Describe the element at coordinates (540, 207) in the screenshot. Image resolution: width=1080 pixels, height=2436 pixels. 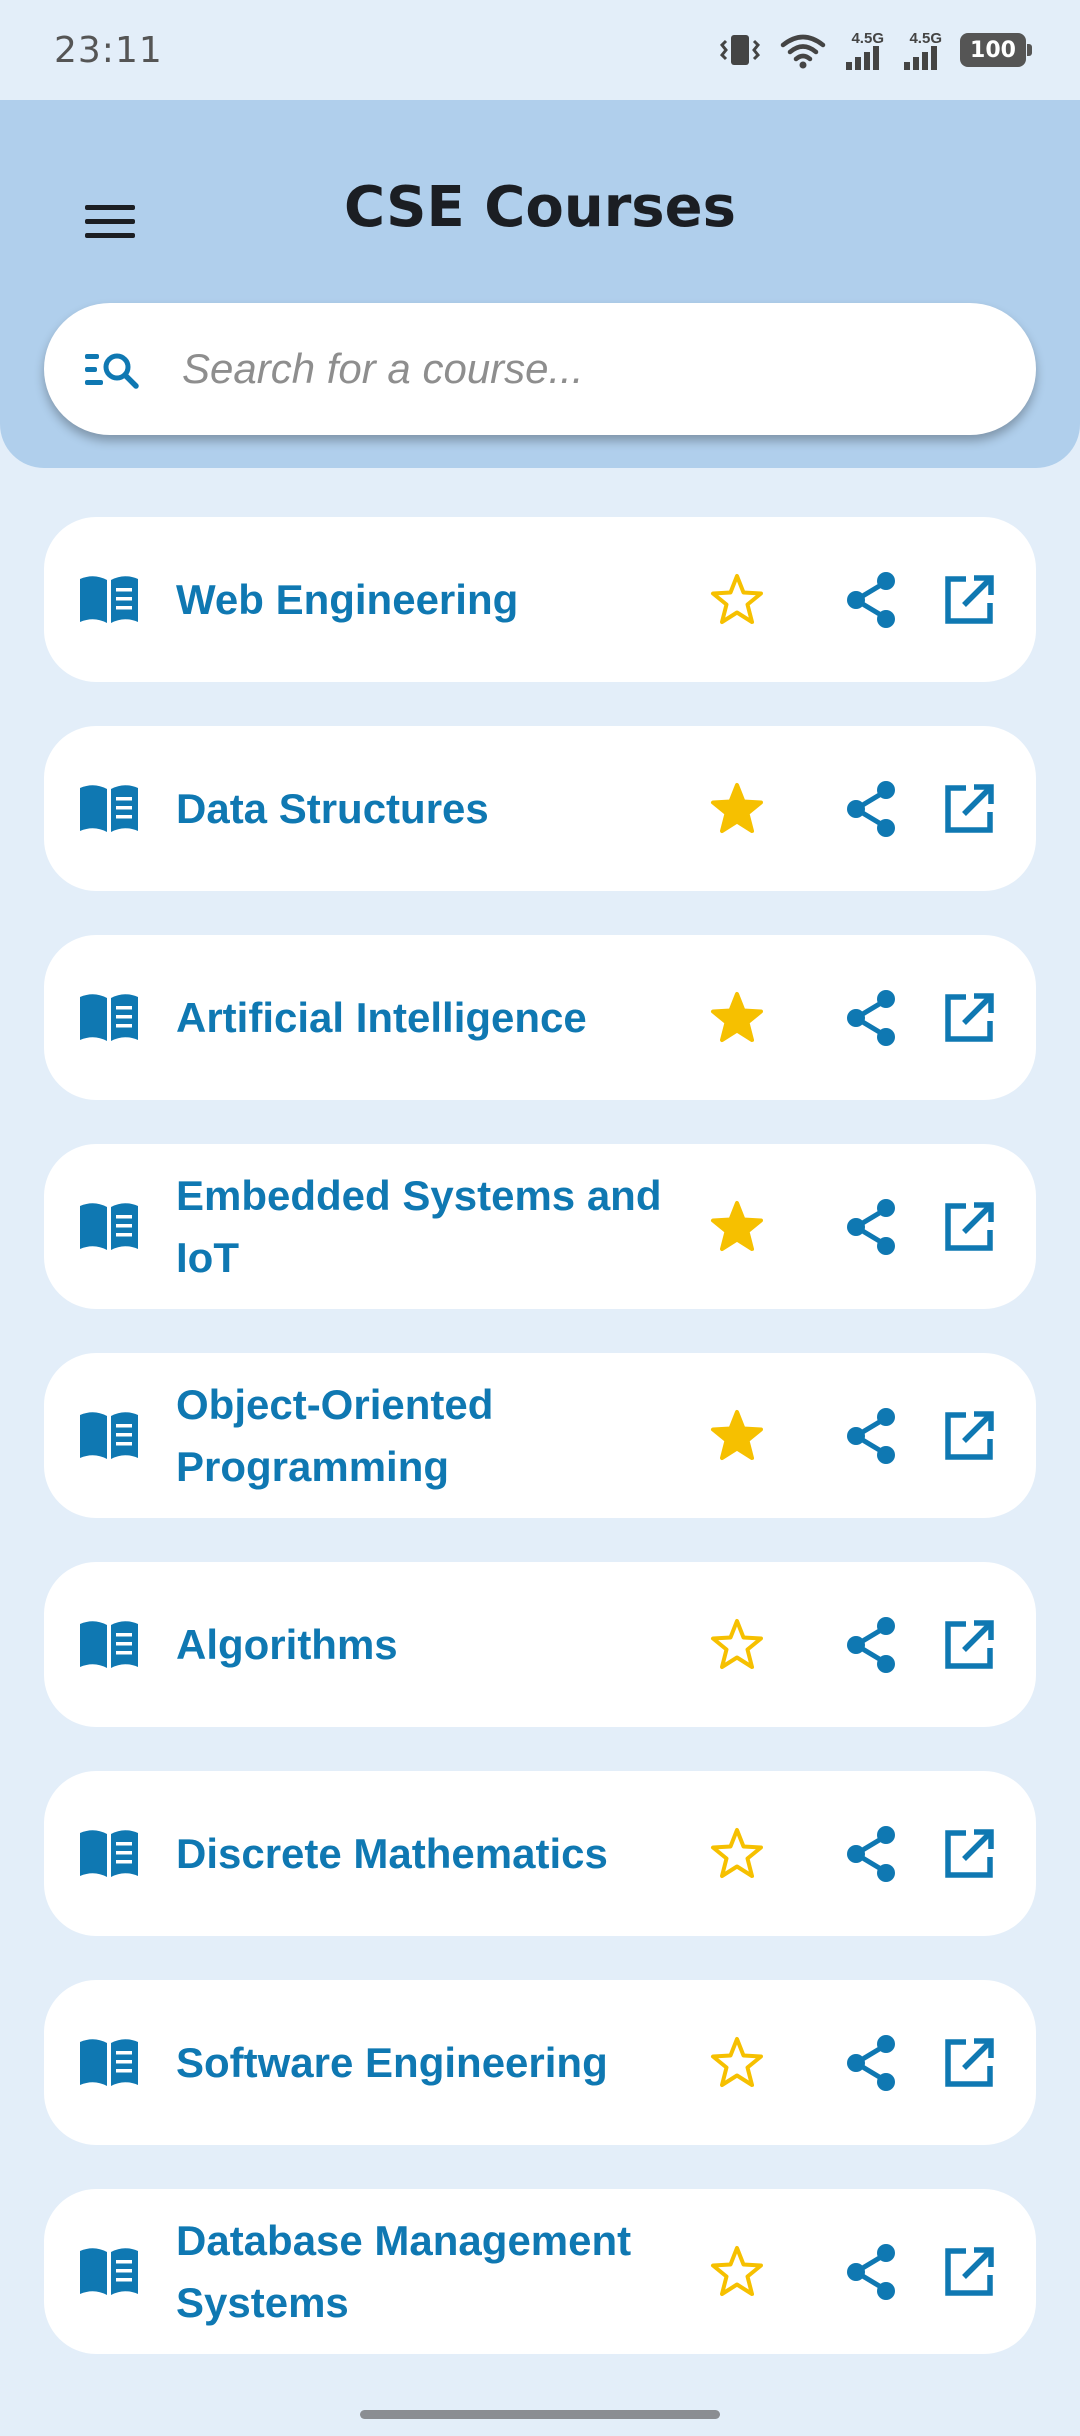
I see `page-title: CSE Courses` at that location.